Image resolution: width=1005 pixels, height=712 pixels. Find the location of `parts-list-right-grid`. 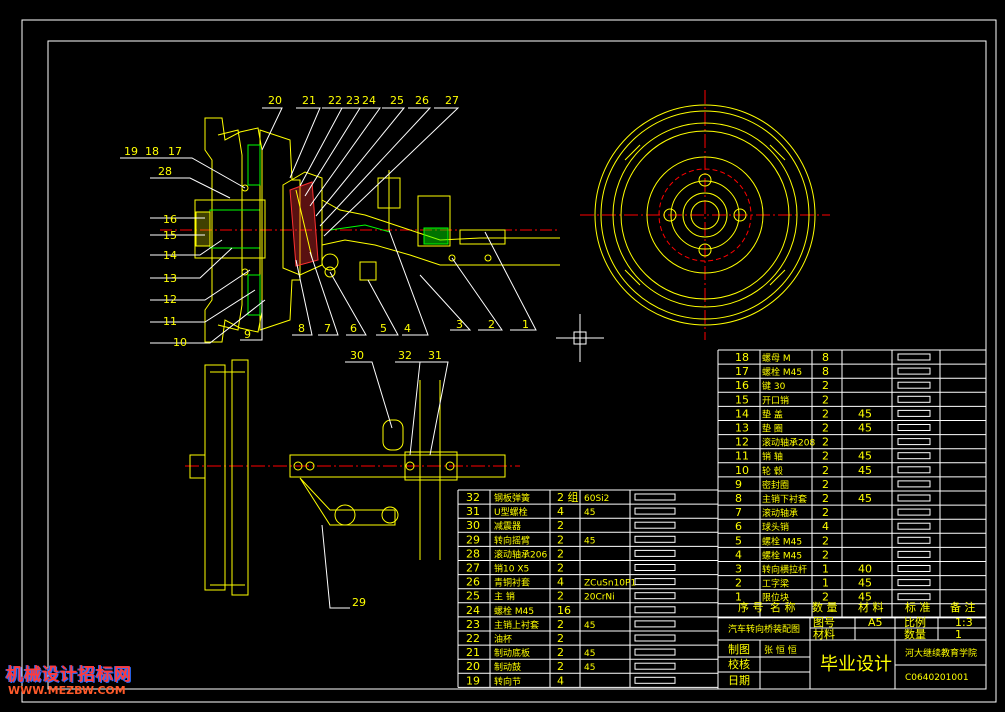

parts-list-right-grid is located at coordinates (852, 484).